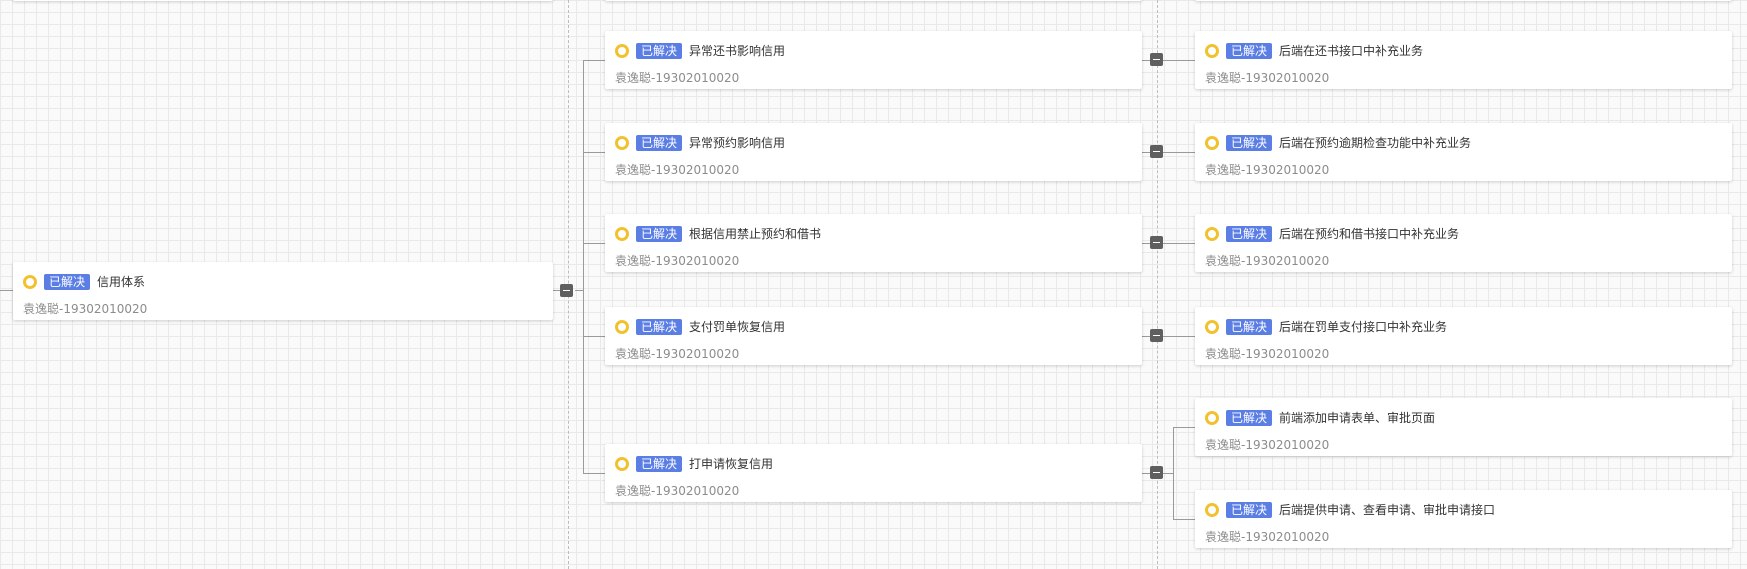 The width and height of the screenshot is (1747, 569). I want to click on node-title: 后端在罚单支付接口中补充业务, so click(1363, 327).